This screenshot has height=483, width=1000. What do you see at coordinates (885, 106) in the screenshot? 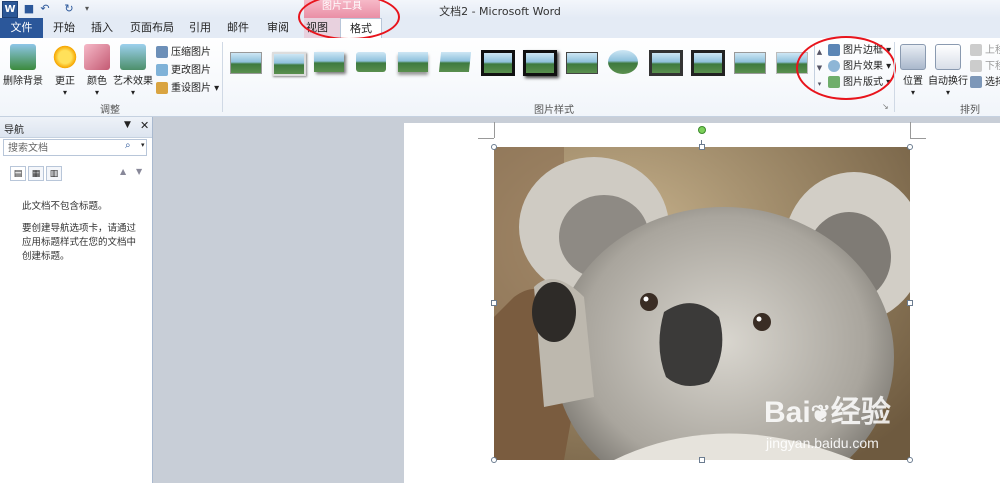
I see `dialog-launcher-icon: ↘` at bounding box center [885, 106].